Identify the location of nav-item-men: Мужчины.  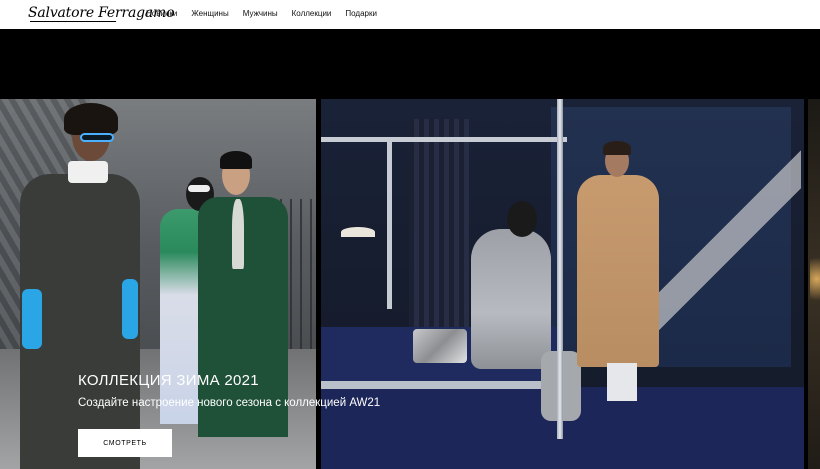
(260, 13).